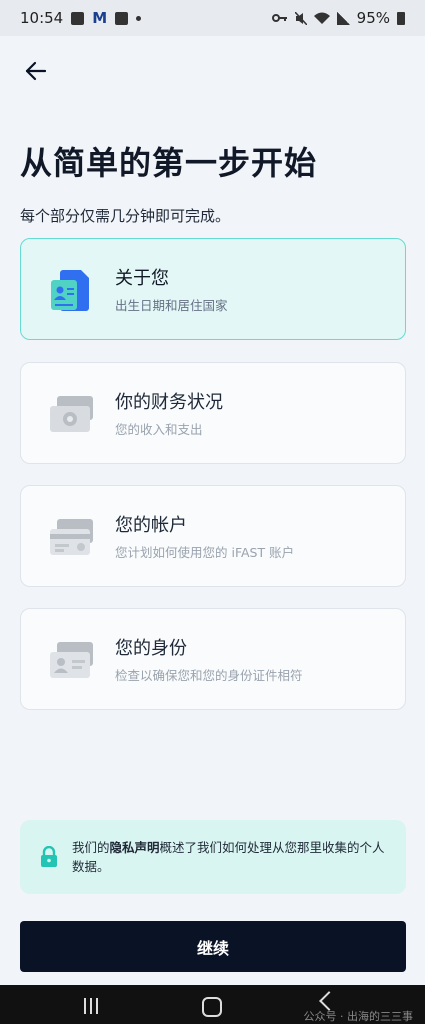  I want to click on section-title: 关于您, so click(142, 278).